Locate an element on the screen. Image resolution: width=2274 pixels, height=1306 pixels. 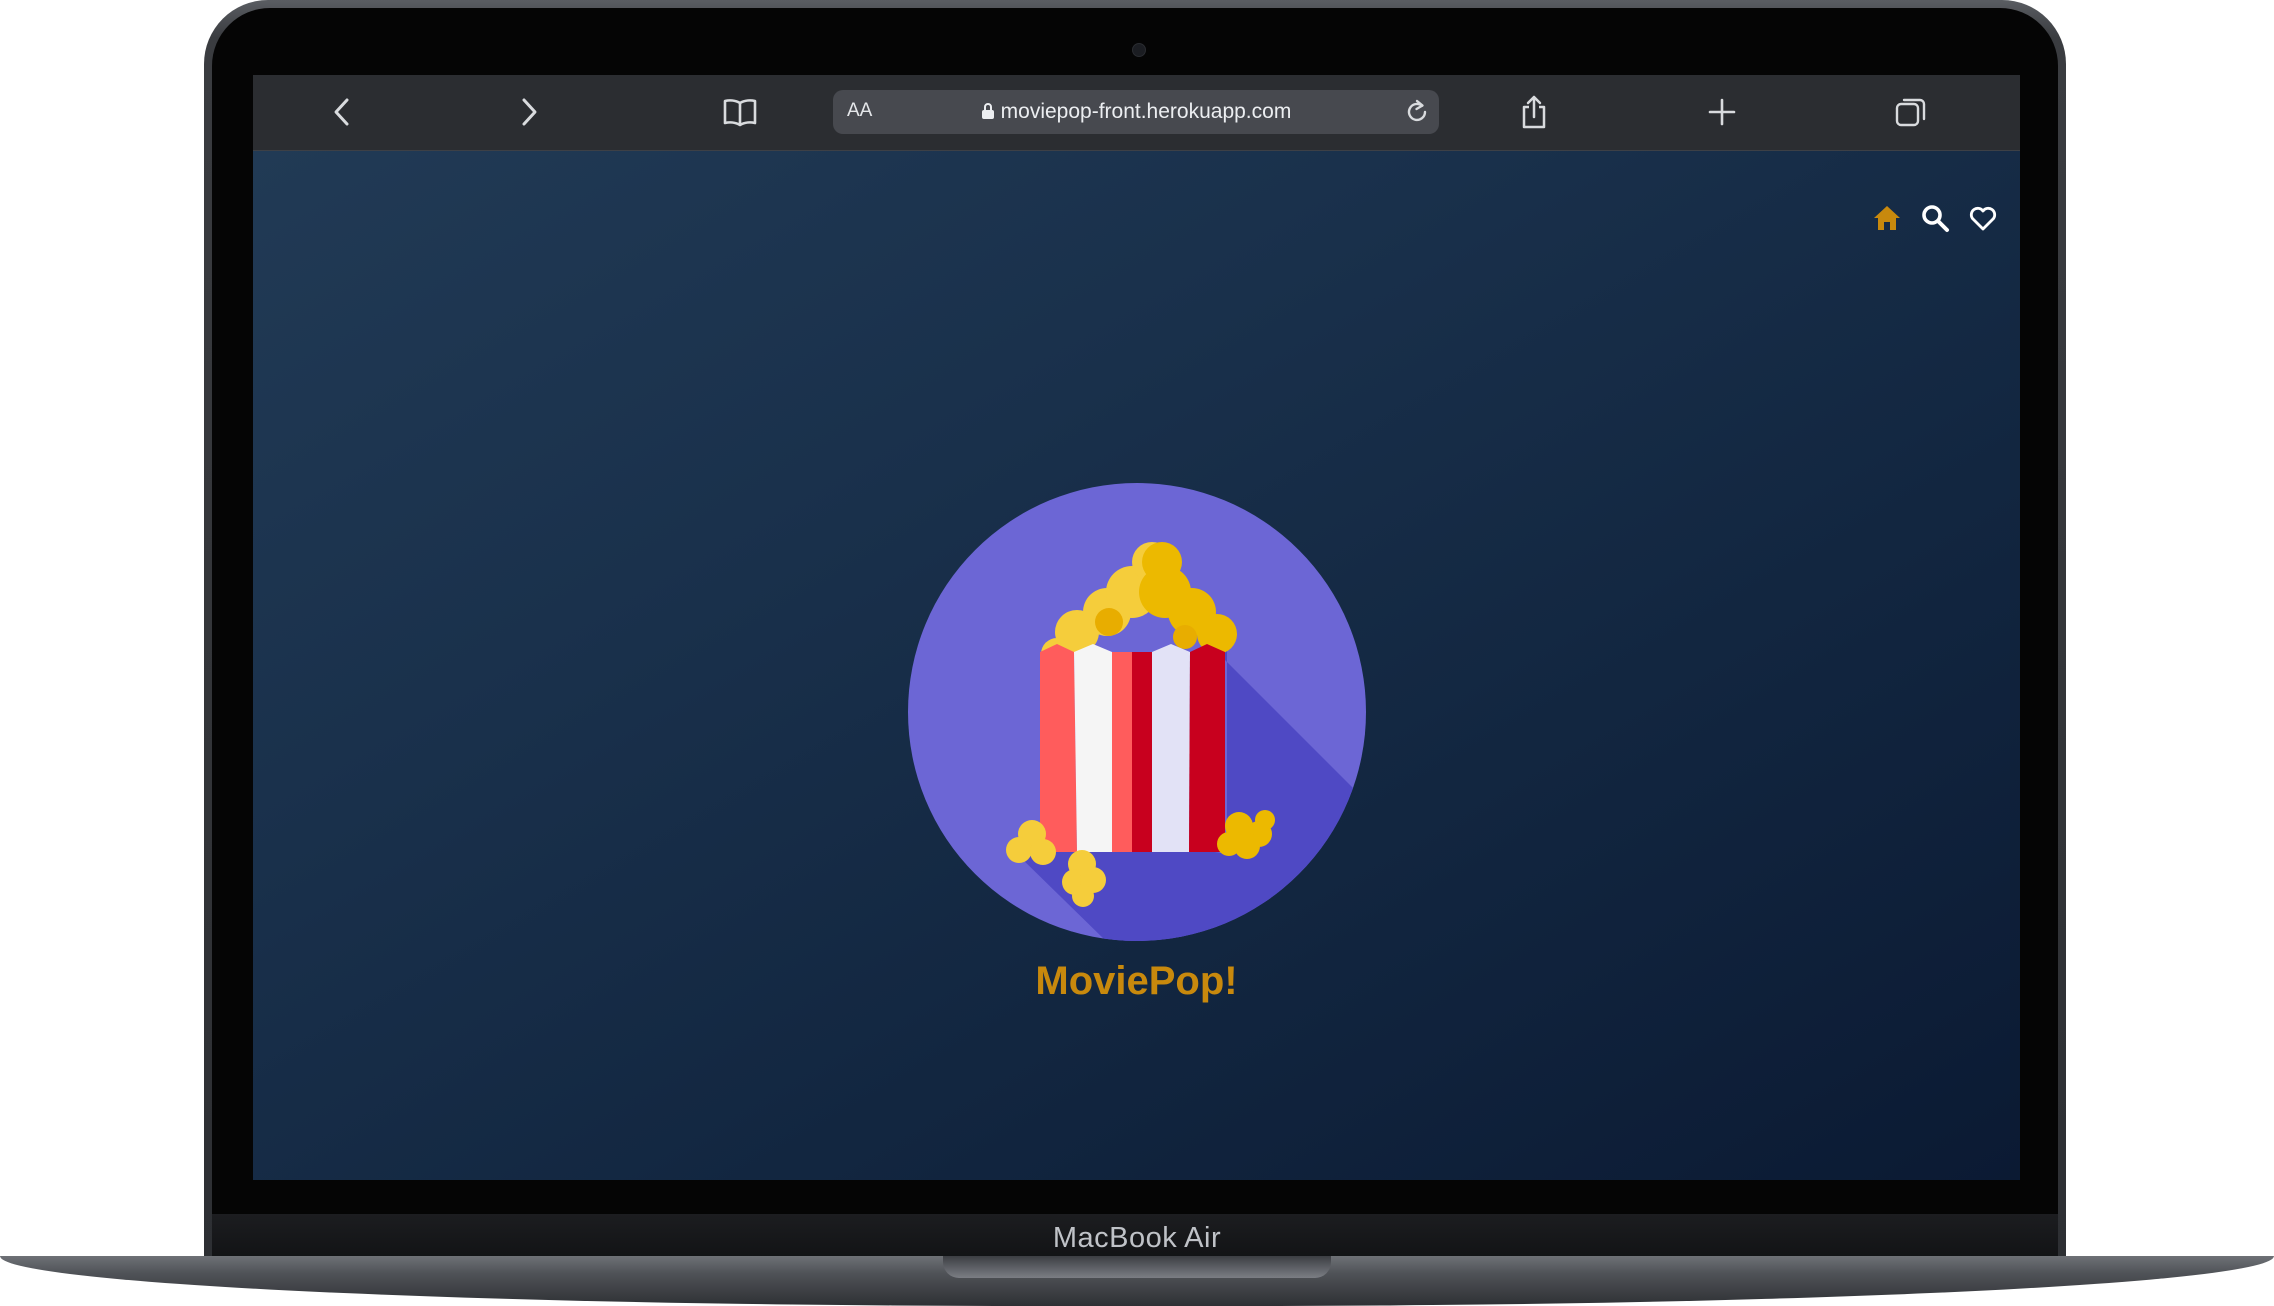
home-icon is located at coordinates (1887, 218).